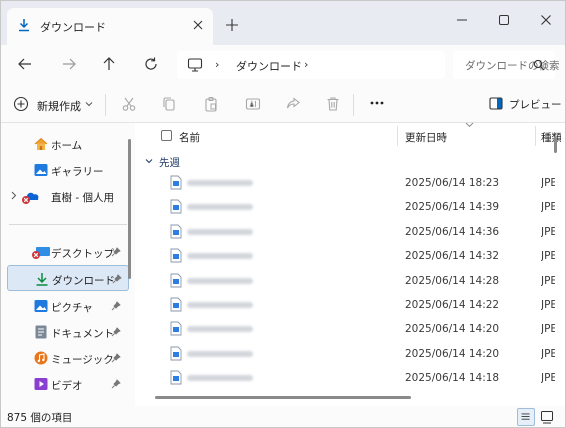  Describe the element at coordinates (169, 104) in the screenshot. I see `copy-icon` at that location.